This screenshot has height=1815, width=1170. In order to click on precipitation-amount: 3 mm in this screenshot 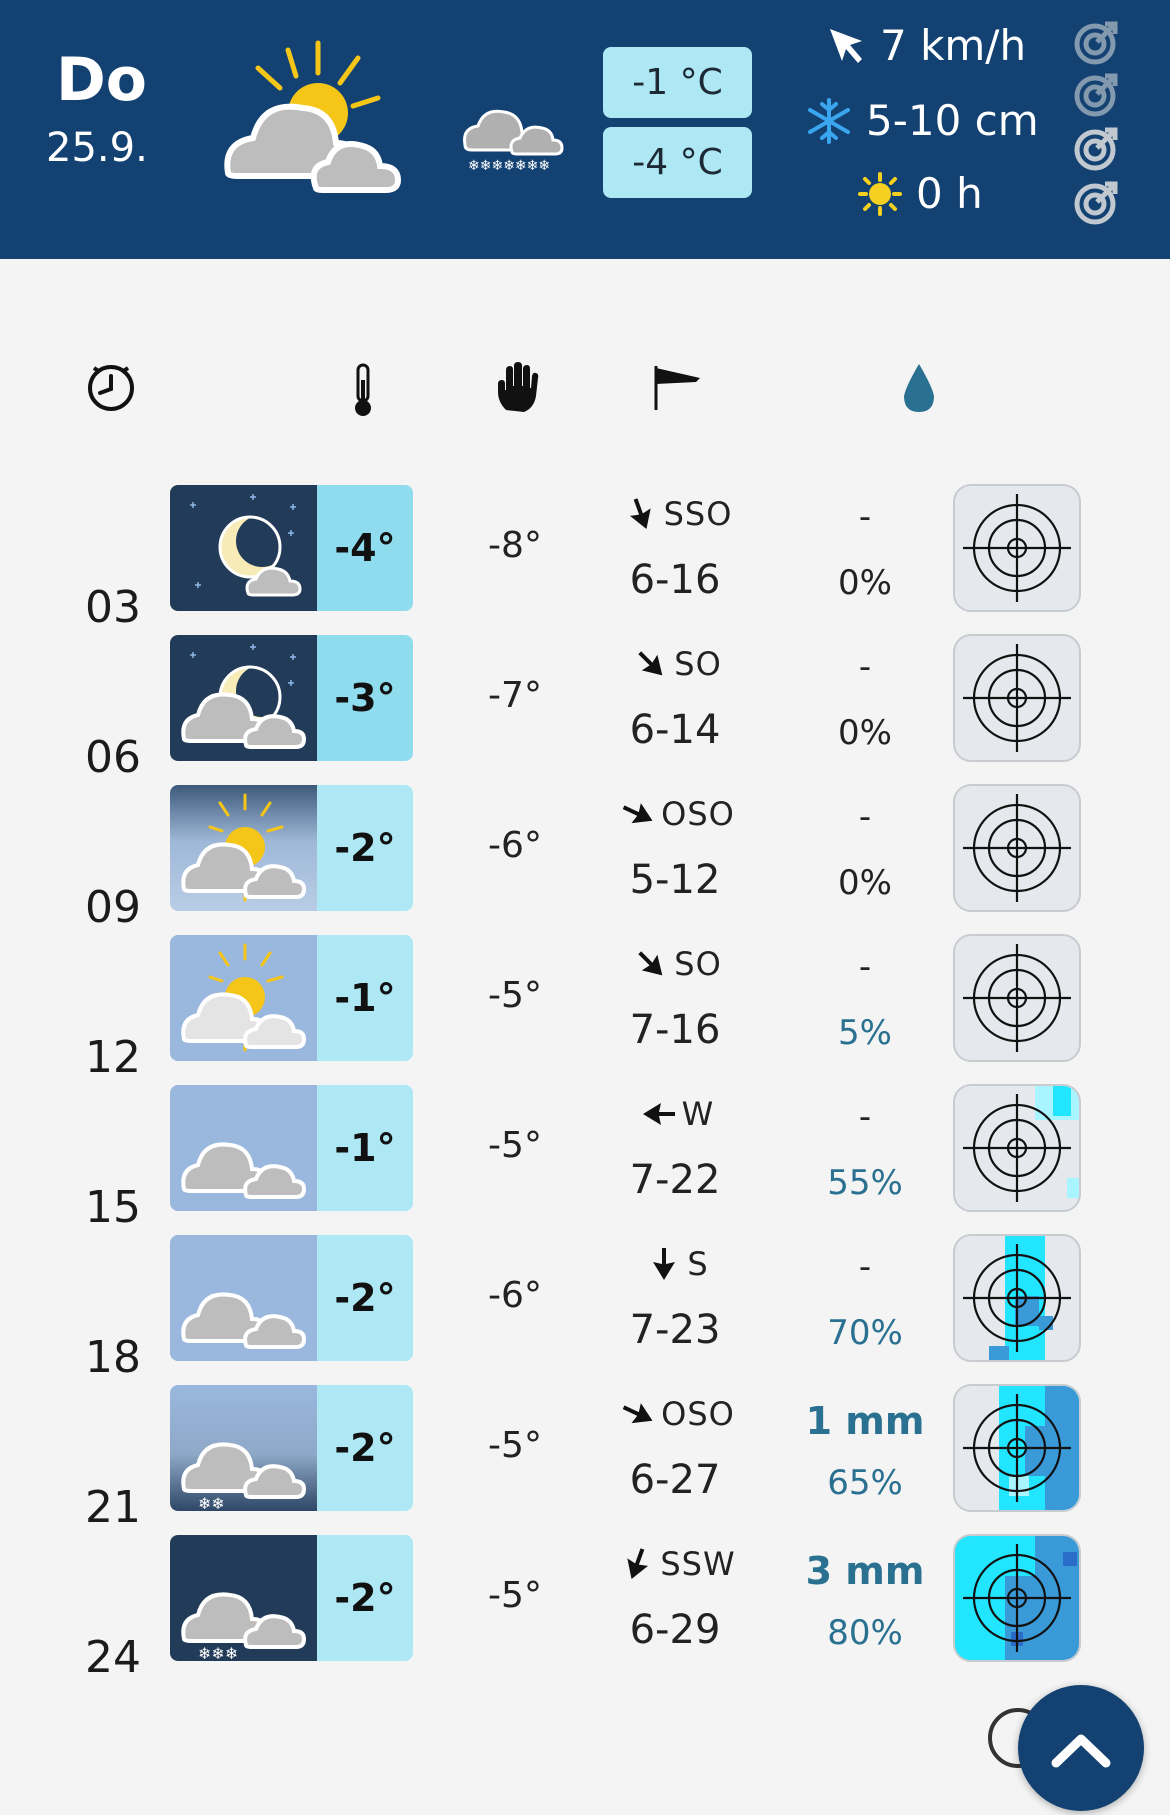, I will do `click(865, 1571)`.